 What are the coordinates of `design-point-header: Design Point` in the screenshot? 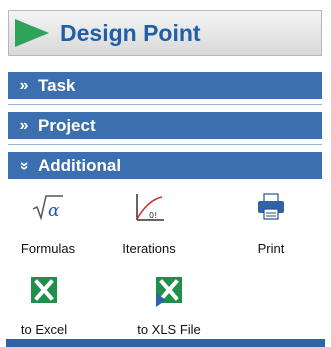 It's located at (165, 33).